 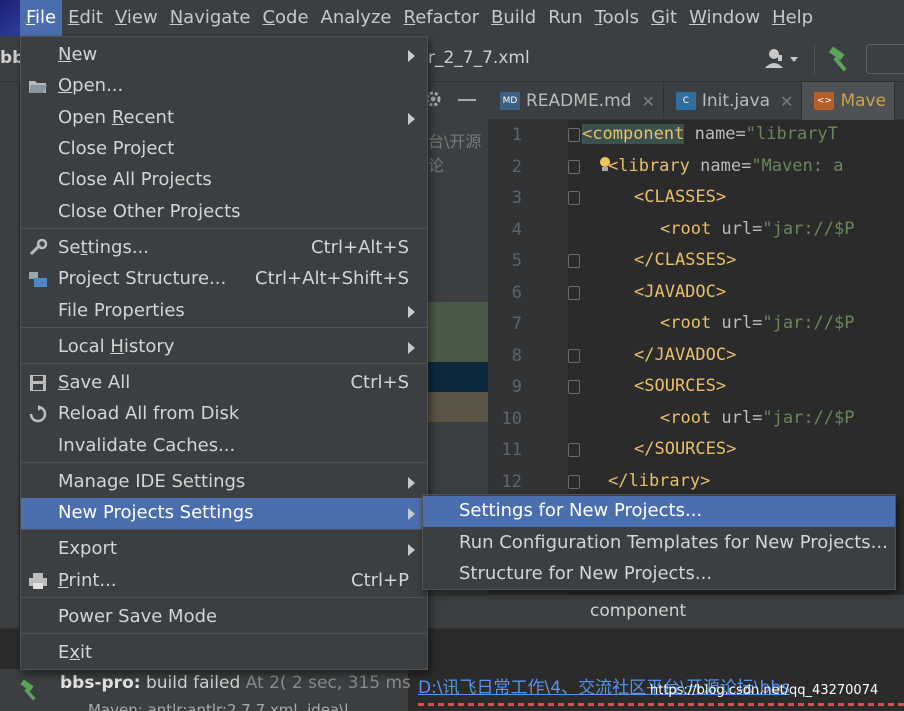 What do you see at coordinates (380, 580) in the screenshot?
I see `menu-item-shortcut: Ctrl+P` at bounding box center [380, 580].